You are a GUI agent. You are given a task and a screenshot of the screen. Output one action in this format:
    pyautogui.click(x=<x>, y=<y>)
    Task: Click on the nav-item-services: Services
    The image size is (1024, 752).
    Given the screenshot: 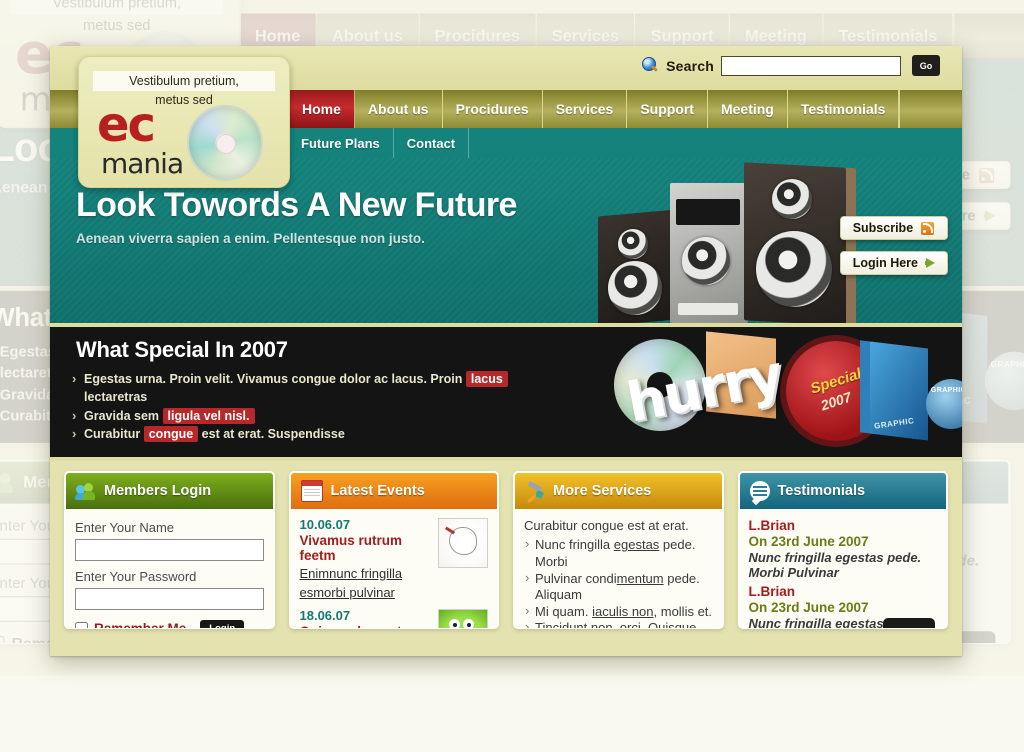 What is the action you would take?
    pyautogui.click(x=585, y=109)
    